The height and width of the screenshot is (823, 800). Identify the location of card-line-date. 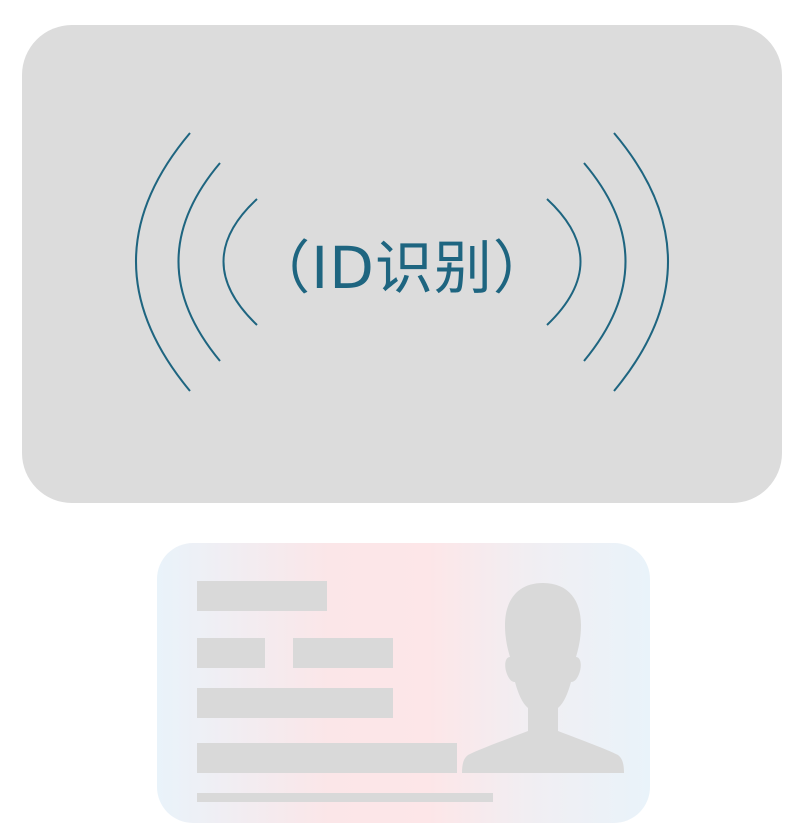
(295, 703).